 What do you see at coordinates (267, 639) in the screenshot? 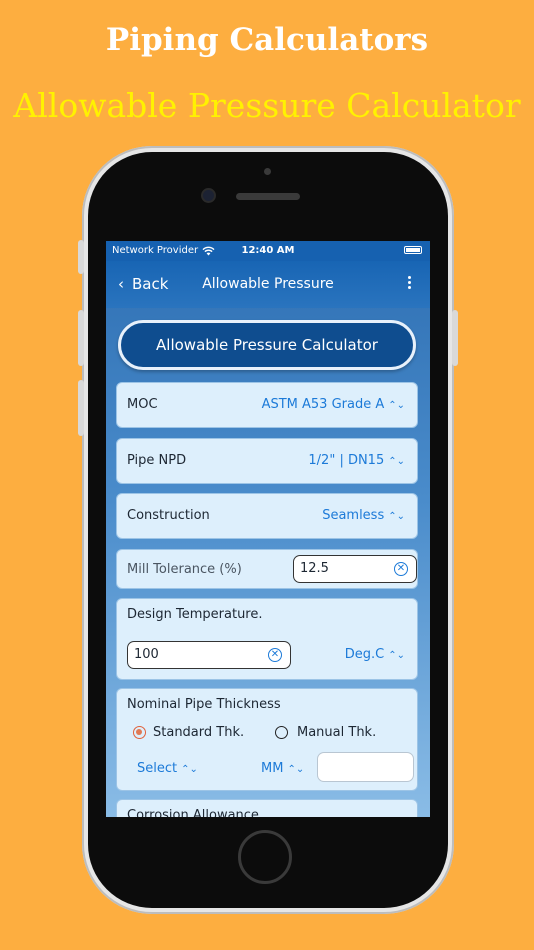
I see `design-temperature-card: Design Temperature. 100 ✕ Deg.C ⌃⌄` at bounding box center [267, 639].